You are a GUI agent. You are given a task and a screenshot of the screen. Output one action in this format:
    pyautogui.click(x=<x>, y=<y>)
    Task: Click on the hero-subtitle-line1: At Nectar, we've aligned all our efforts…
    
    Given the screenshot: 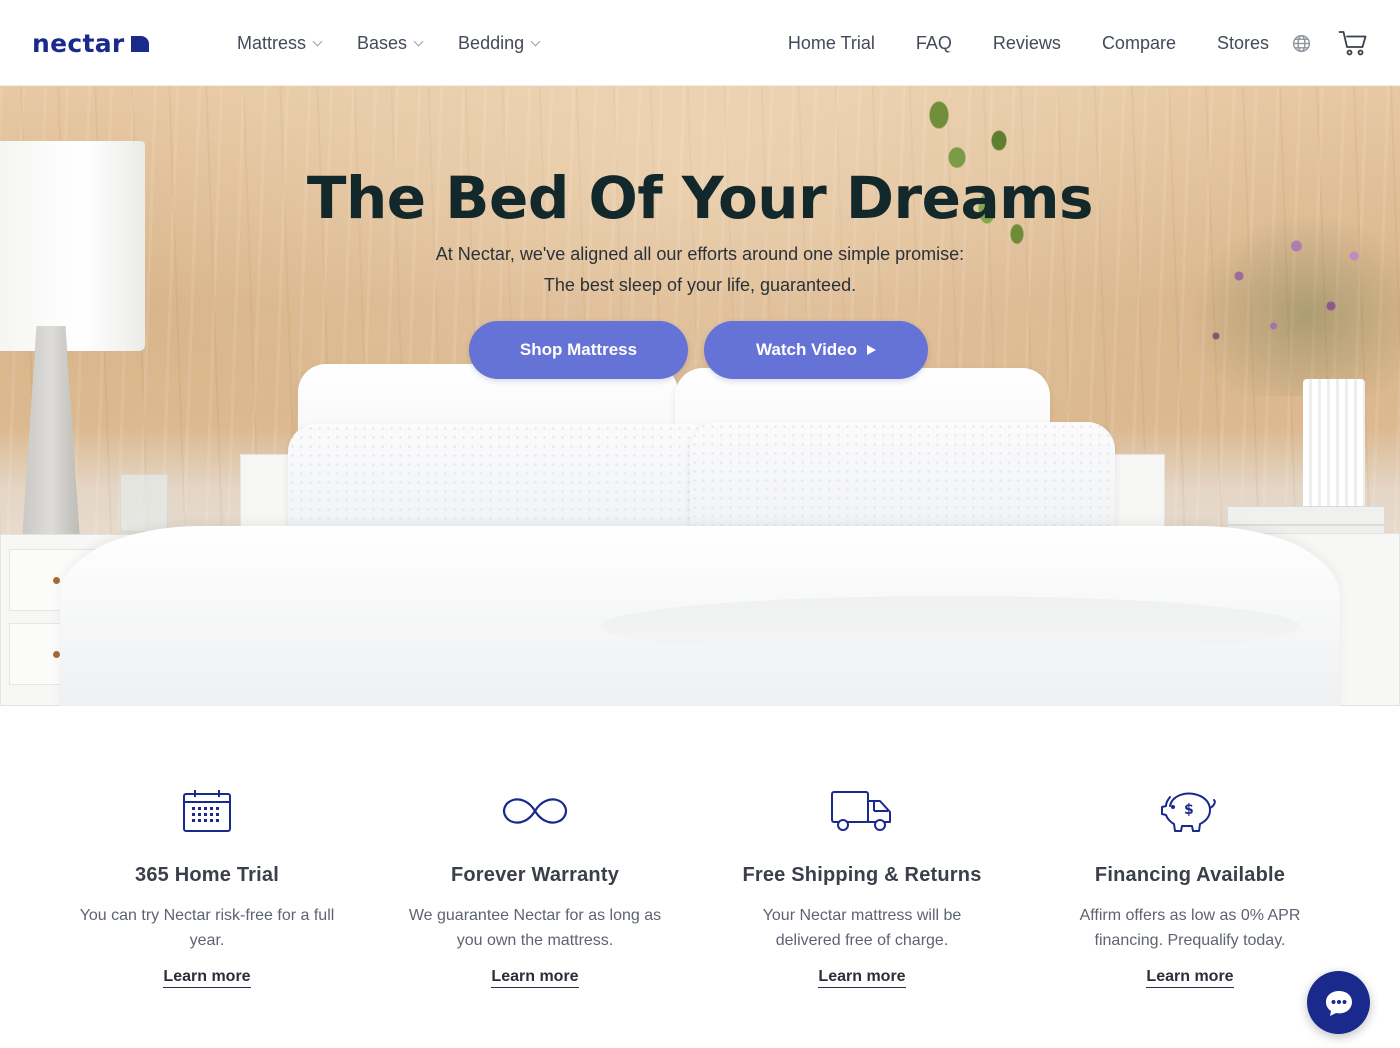 What is the action you would take?
    pyautogui.click(x=700, y=254)
    